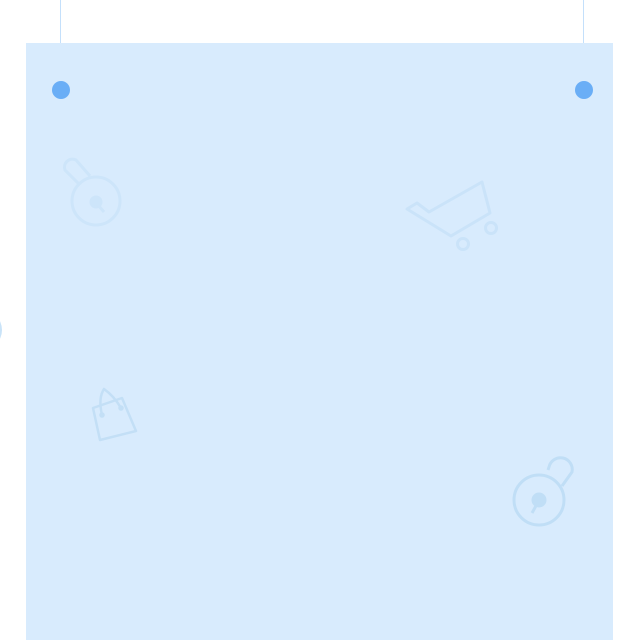 The image size is (640, 640). Describe the element at coordinates (584, 90) in the screenshot. I see `pin-right` at that location.